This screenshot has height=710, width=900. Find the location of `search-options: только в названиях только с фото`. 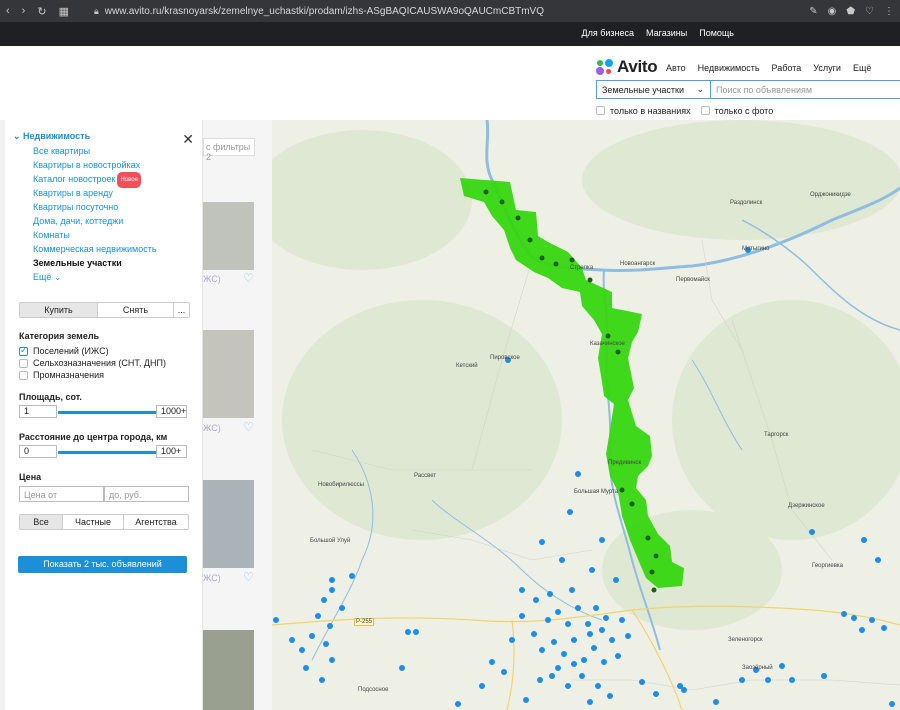

search-options: только в названиях только с фото is located at coordinates (684, 111).